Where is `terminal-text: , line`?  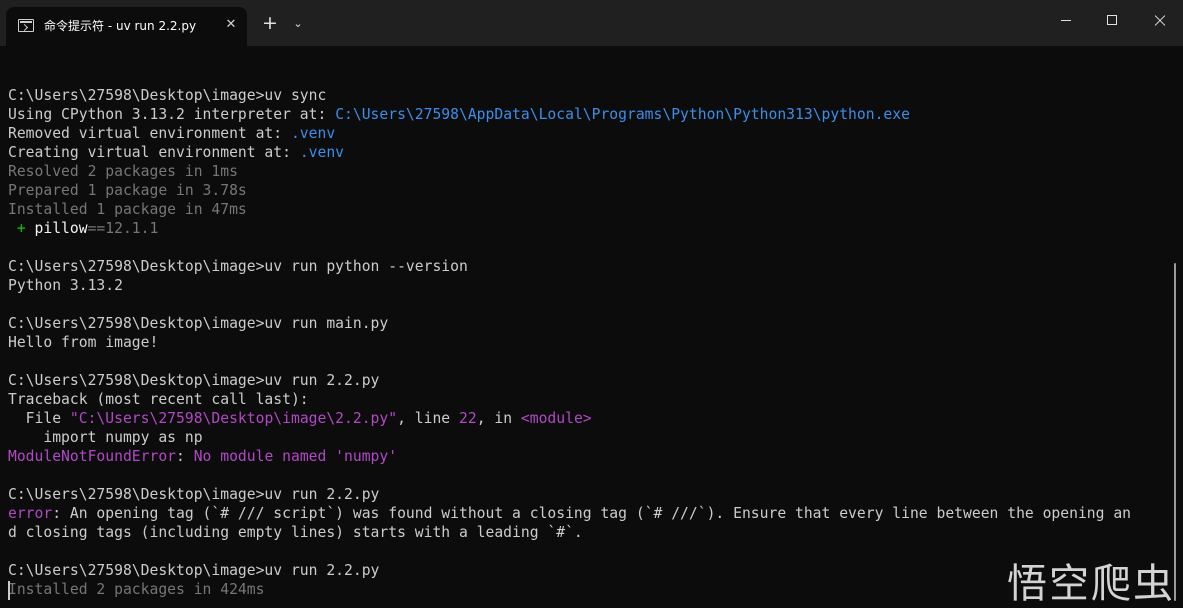
terminal-text: , line is located at coordinates (428, 418).